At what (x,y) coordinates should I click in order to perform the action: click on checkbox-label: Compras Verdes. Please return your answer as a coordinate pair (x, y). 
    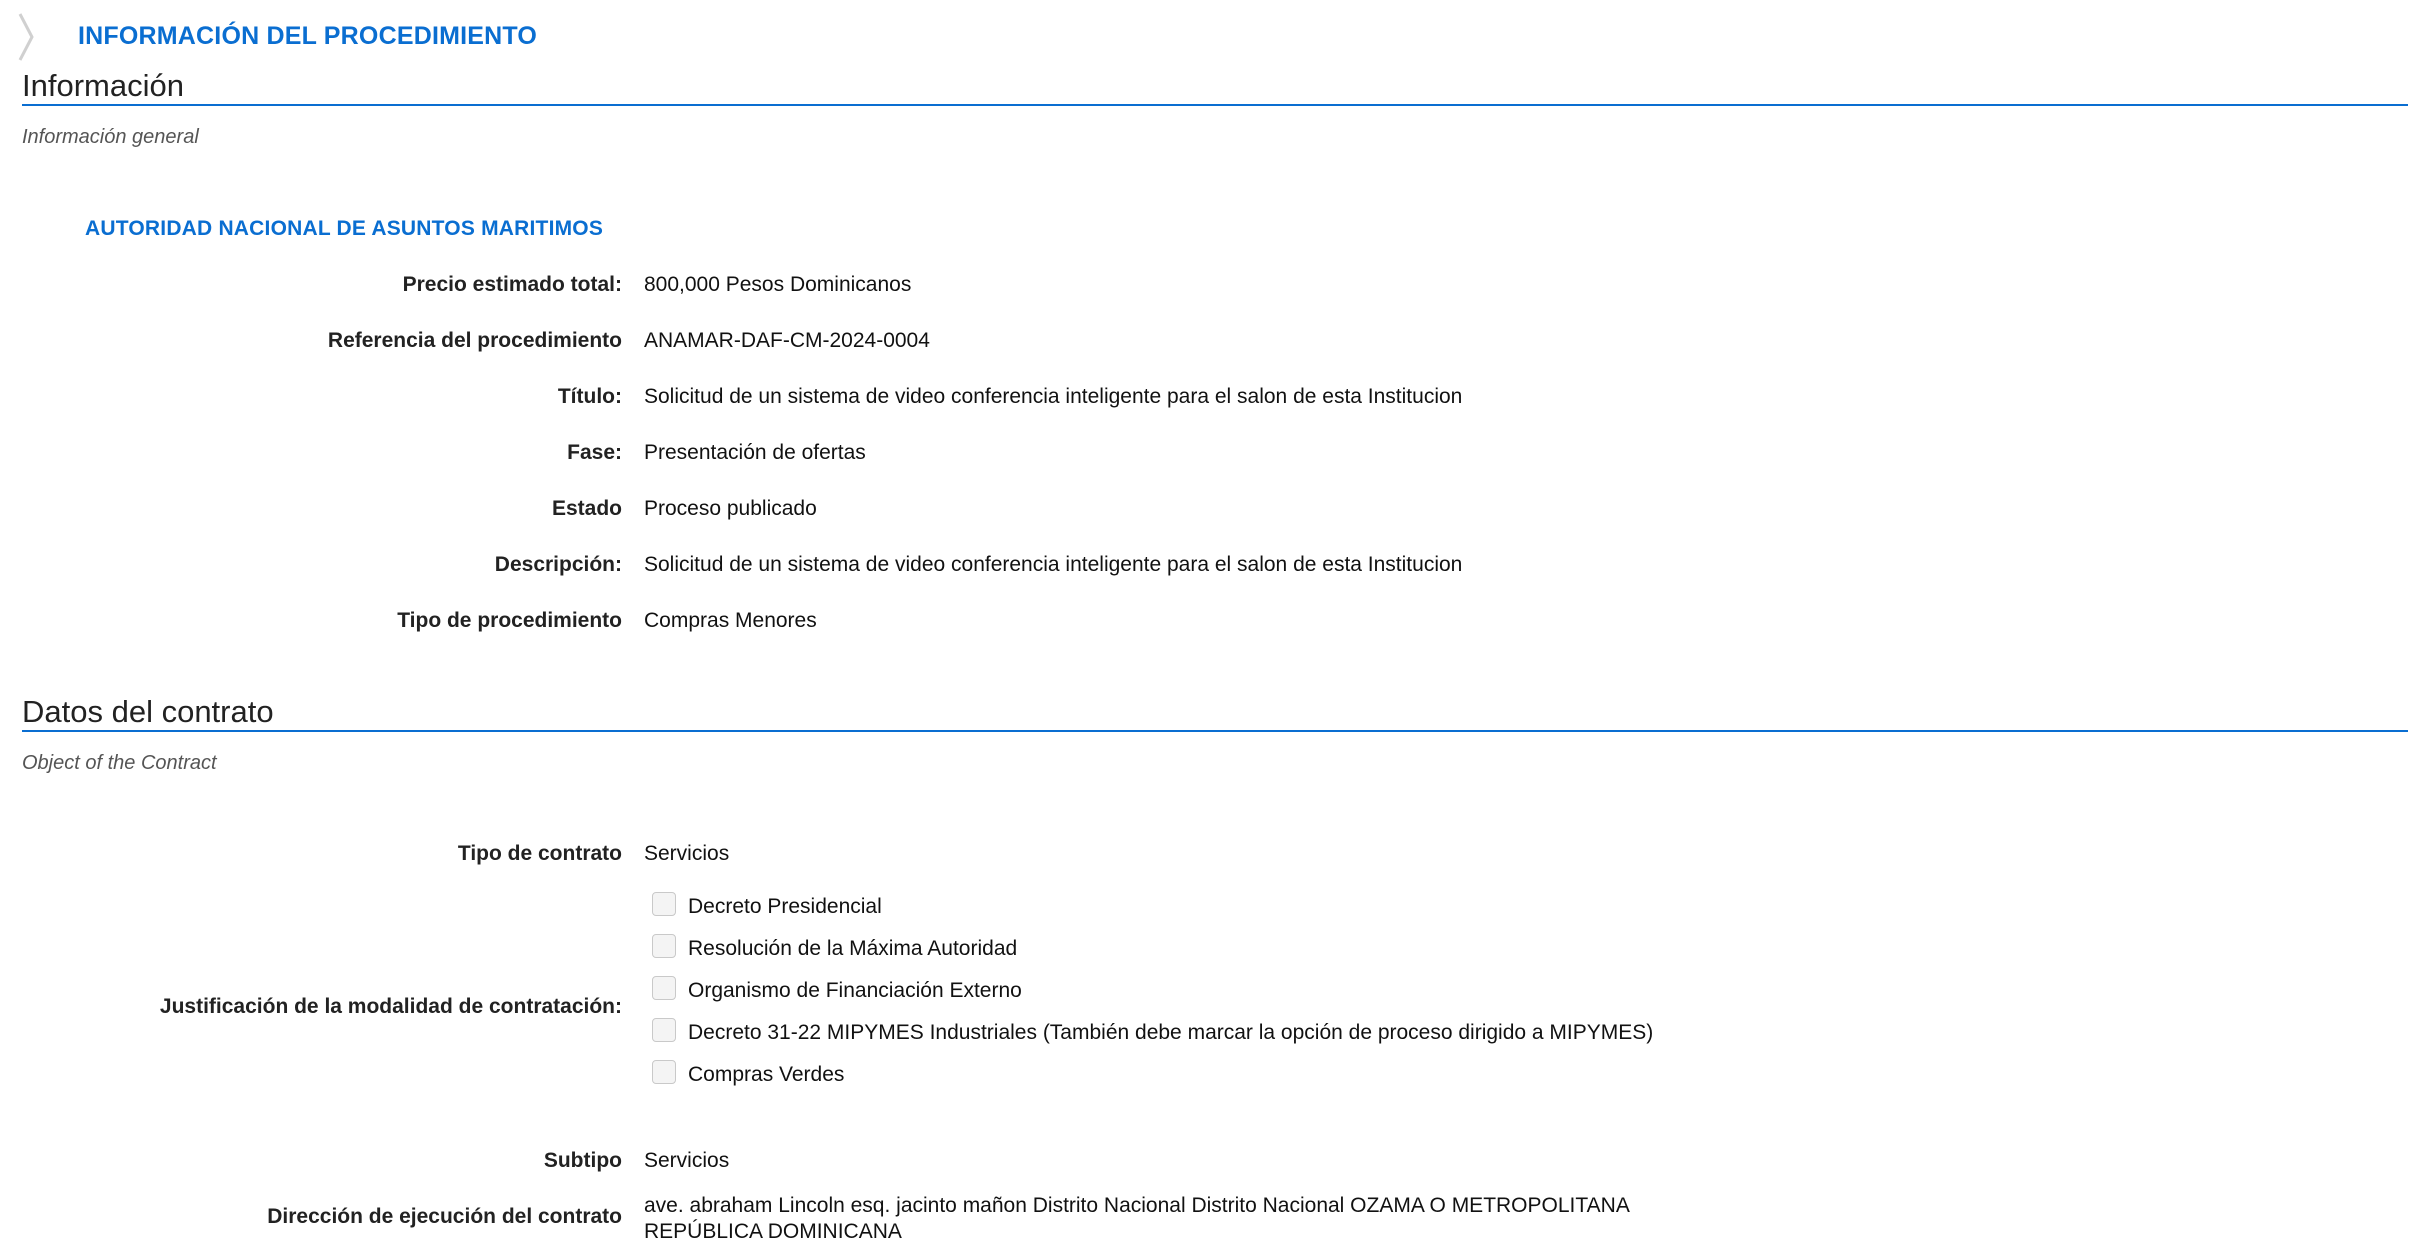
    Looking at the image, I should click on (766, 1074).